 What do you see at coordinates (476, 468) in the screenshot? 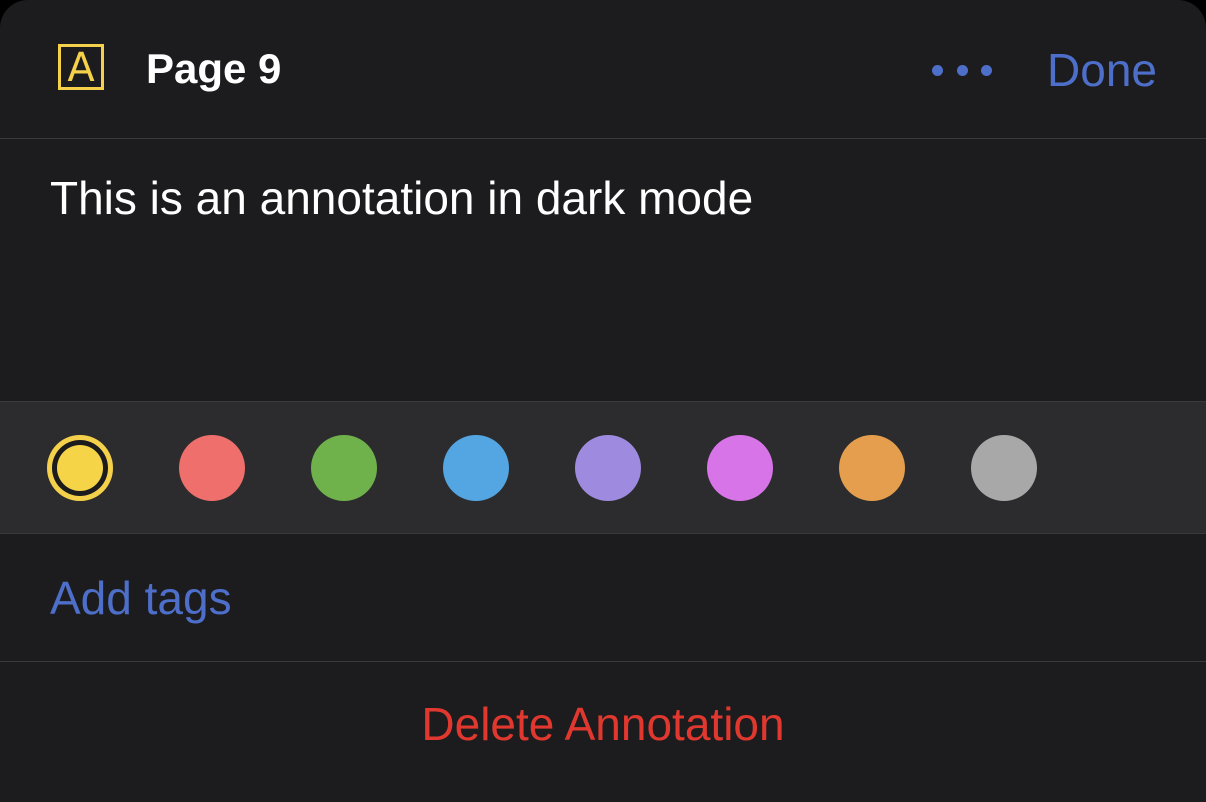
I see `color-swatch-blue` at bounding box center [476, 468].